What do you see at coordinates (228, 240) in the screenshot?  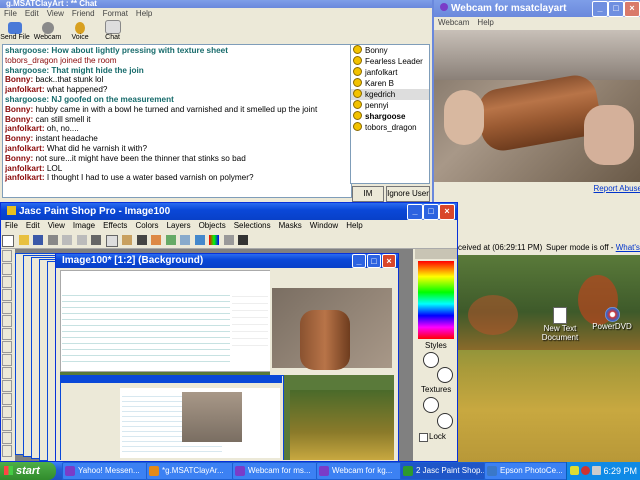 I see `tool-options-icon` at bounding box center [228, 240].